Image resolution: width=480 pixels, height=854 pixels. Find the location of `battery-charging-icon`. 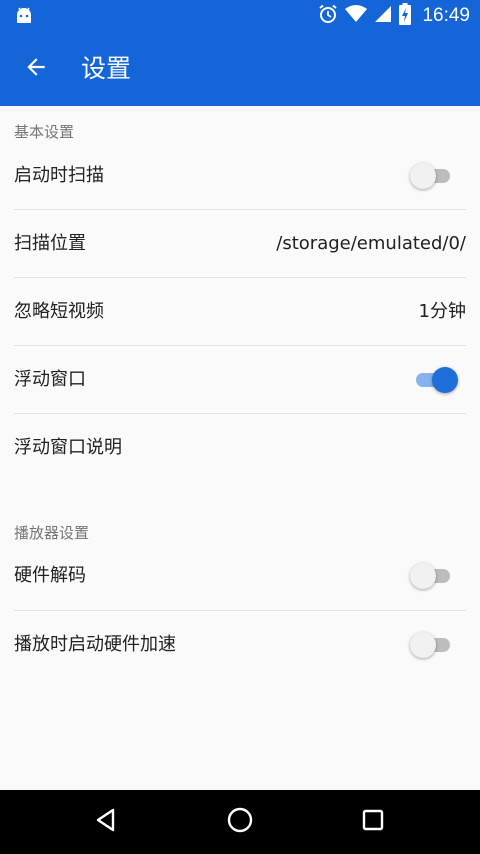

battery-charging-icon is located at coordinates (405, 16).